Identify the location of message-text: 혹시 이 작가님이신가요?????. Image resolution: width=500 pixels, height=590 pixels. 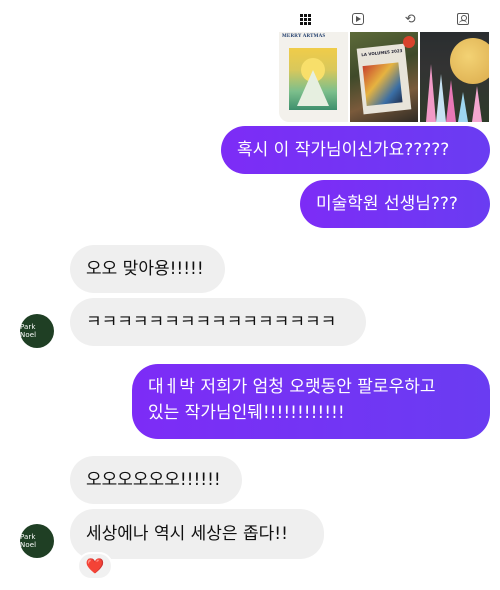
(343, 150).